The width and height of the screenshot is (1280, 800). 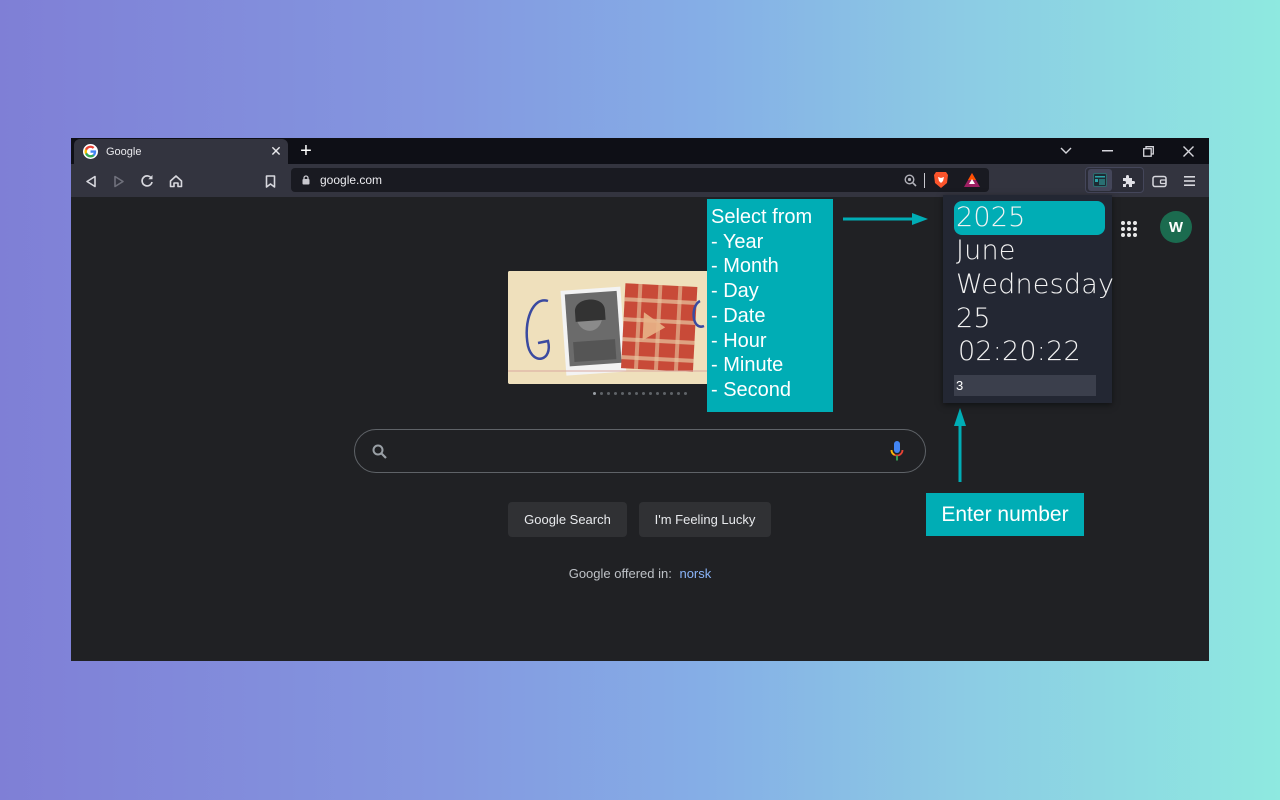 What do you see at coordinates (1066, 151) in the screenshot?
I see `tab-search-chevron-down-icon` at bounding box center [1066, 151].